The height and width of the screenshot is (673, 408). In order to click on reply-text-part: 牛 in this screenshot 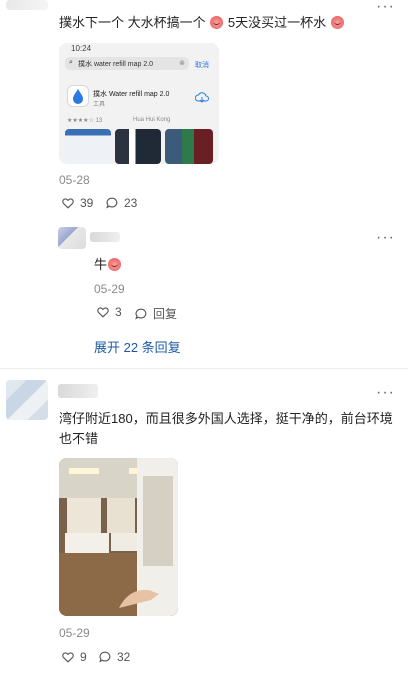, I will do `click(101, 264)`.